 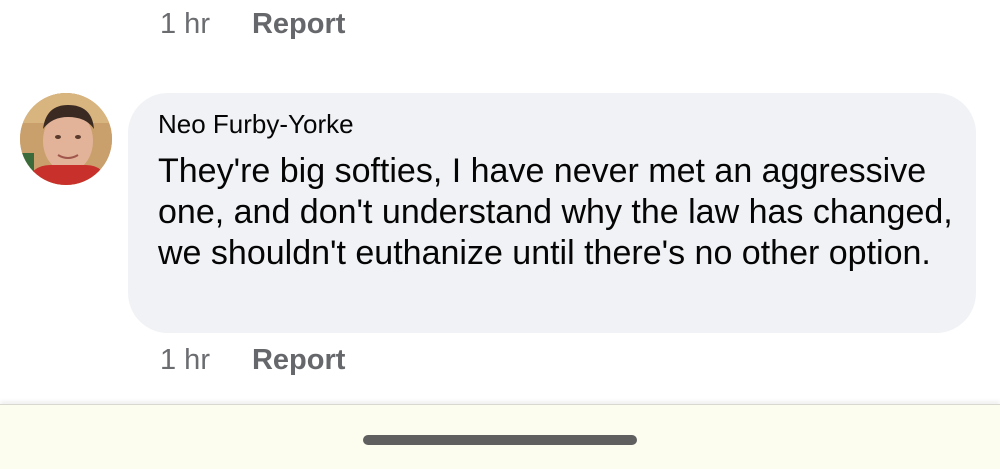 What do you see at coordinates (185, 360) in the screenshot?
I see `comment-time: 1 hr` at bounding box center [185, 360].